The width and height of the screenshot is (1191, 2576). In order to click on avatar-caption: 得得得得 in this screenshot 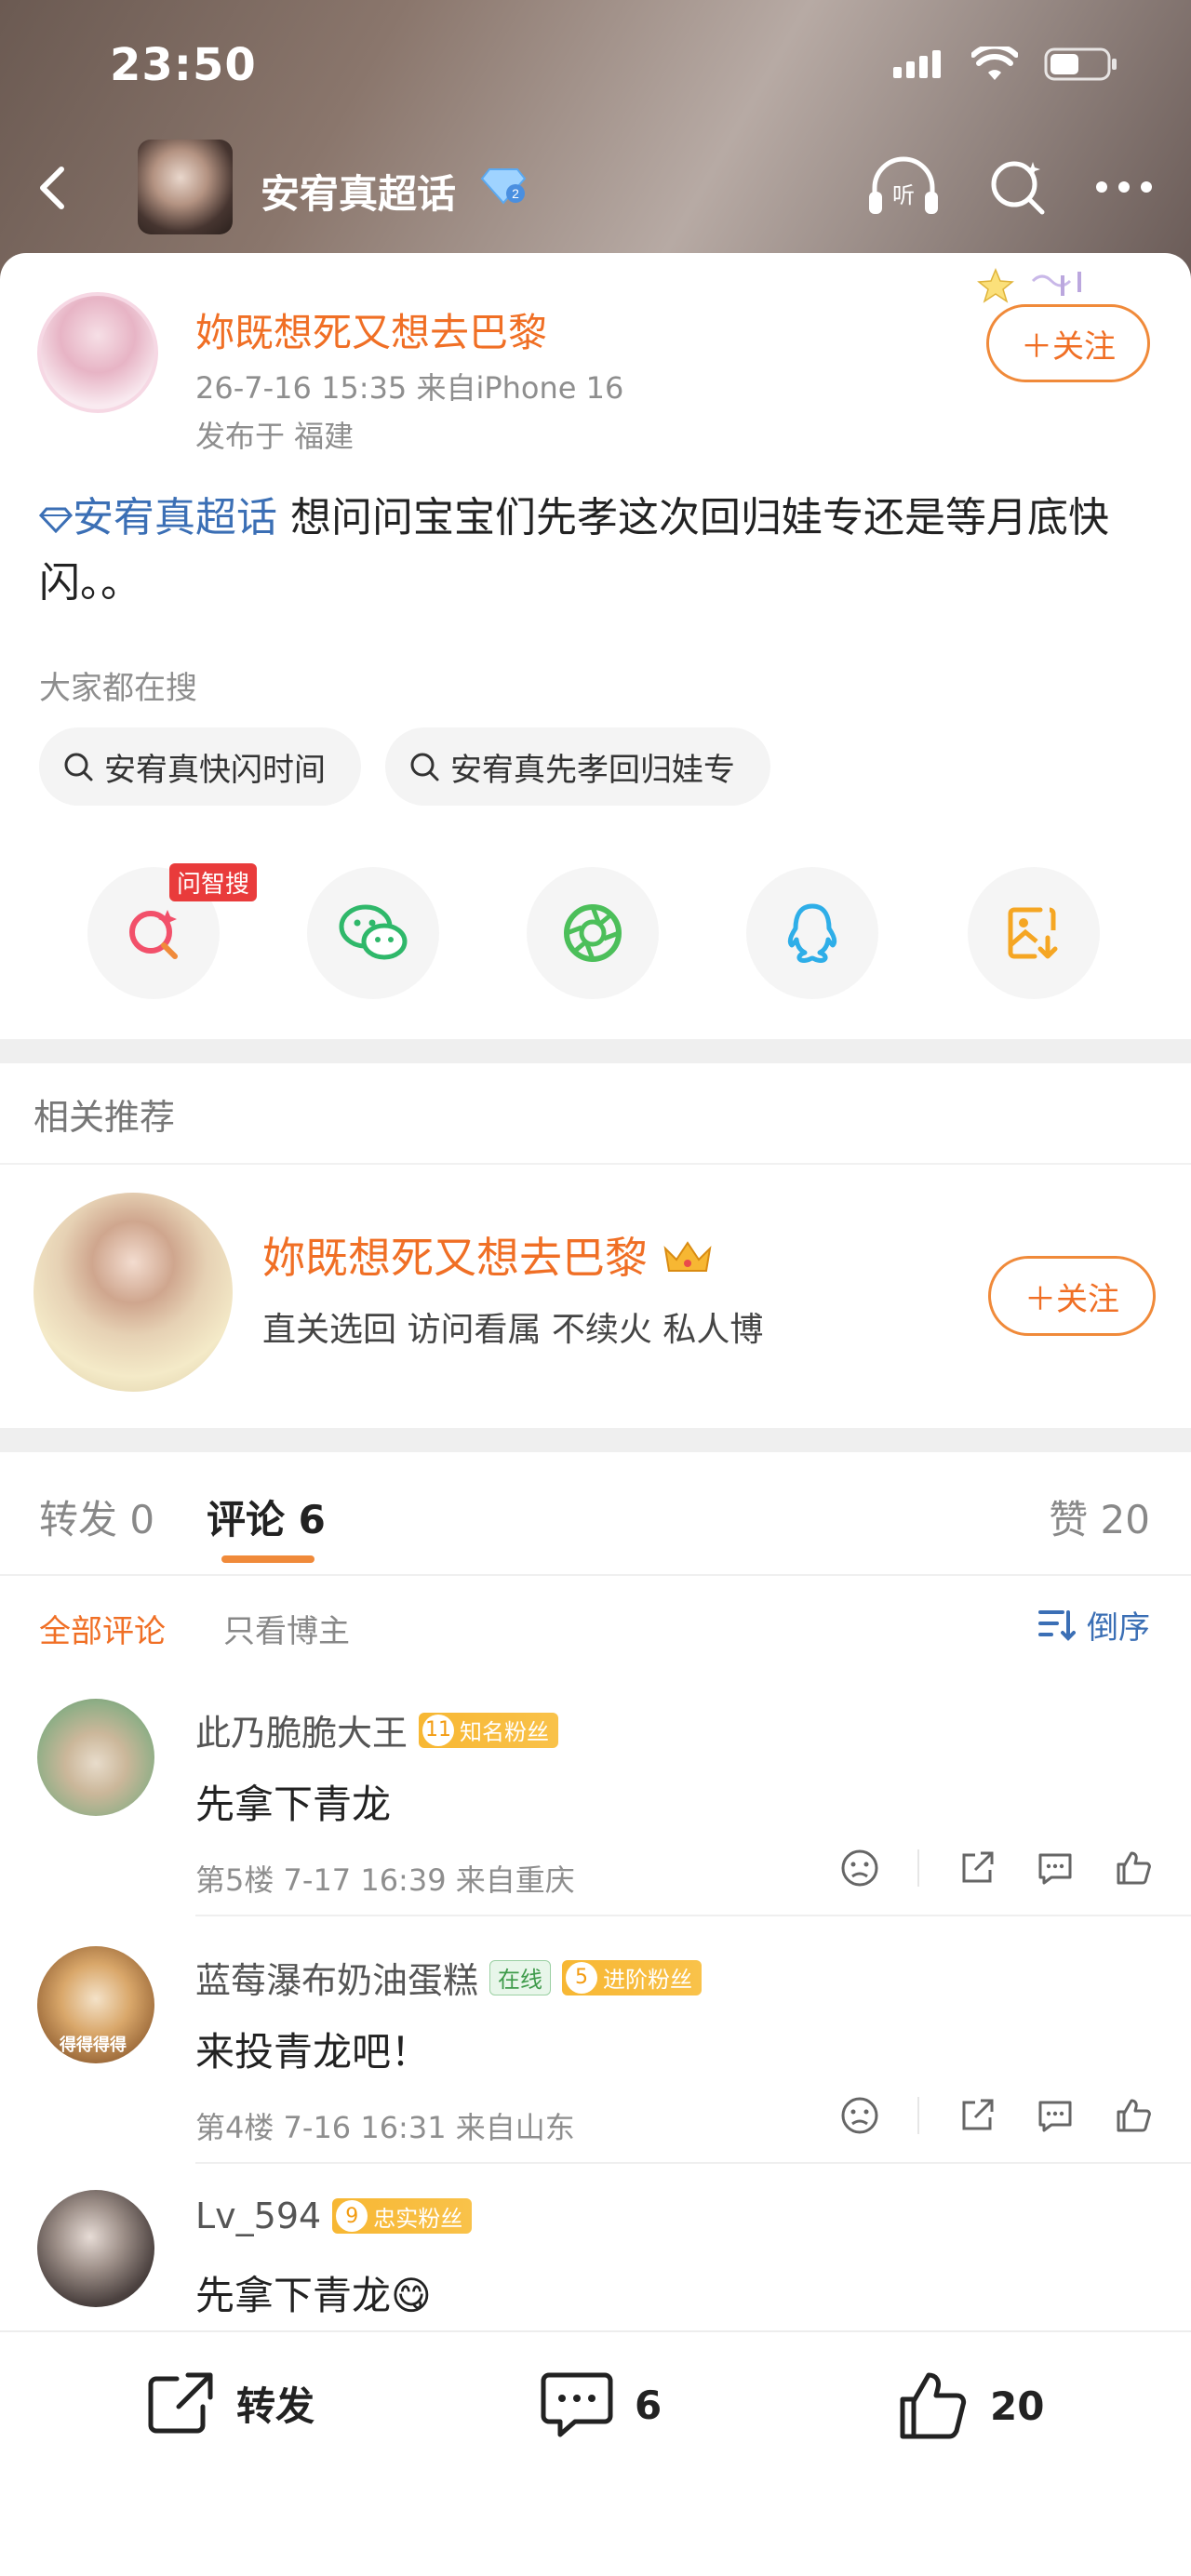, I will do `click(93, 2045)`.